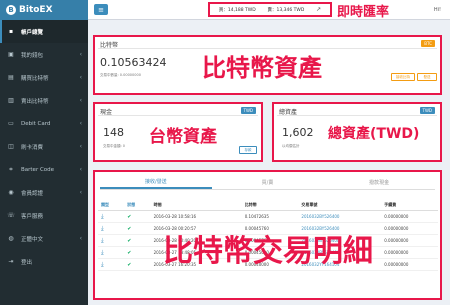  What do you see at coordinates (11, 261) in the screenshot?
I see `logout-icon: ⇥` at bounding box center [11, 261].